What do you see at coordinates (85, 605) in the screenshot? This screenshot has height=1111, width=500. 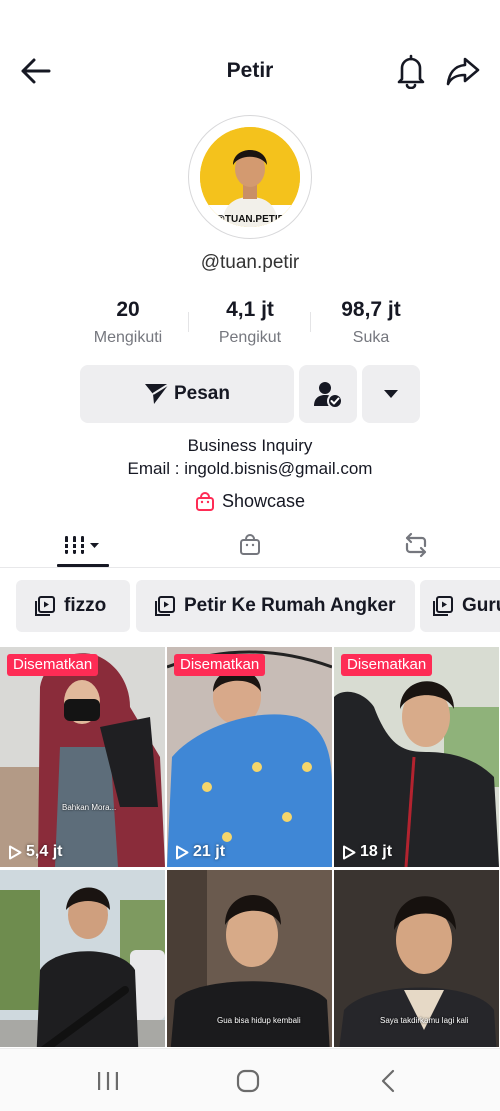 I see `playlist-label: fizzo` at bounding box center [85, 605].